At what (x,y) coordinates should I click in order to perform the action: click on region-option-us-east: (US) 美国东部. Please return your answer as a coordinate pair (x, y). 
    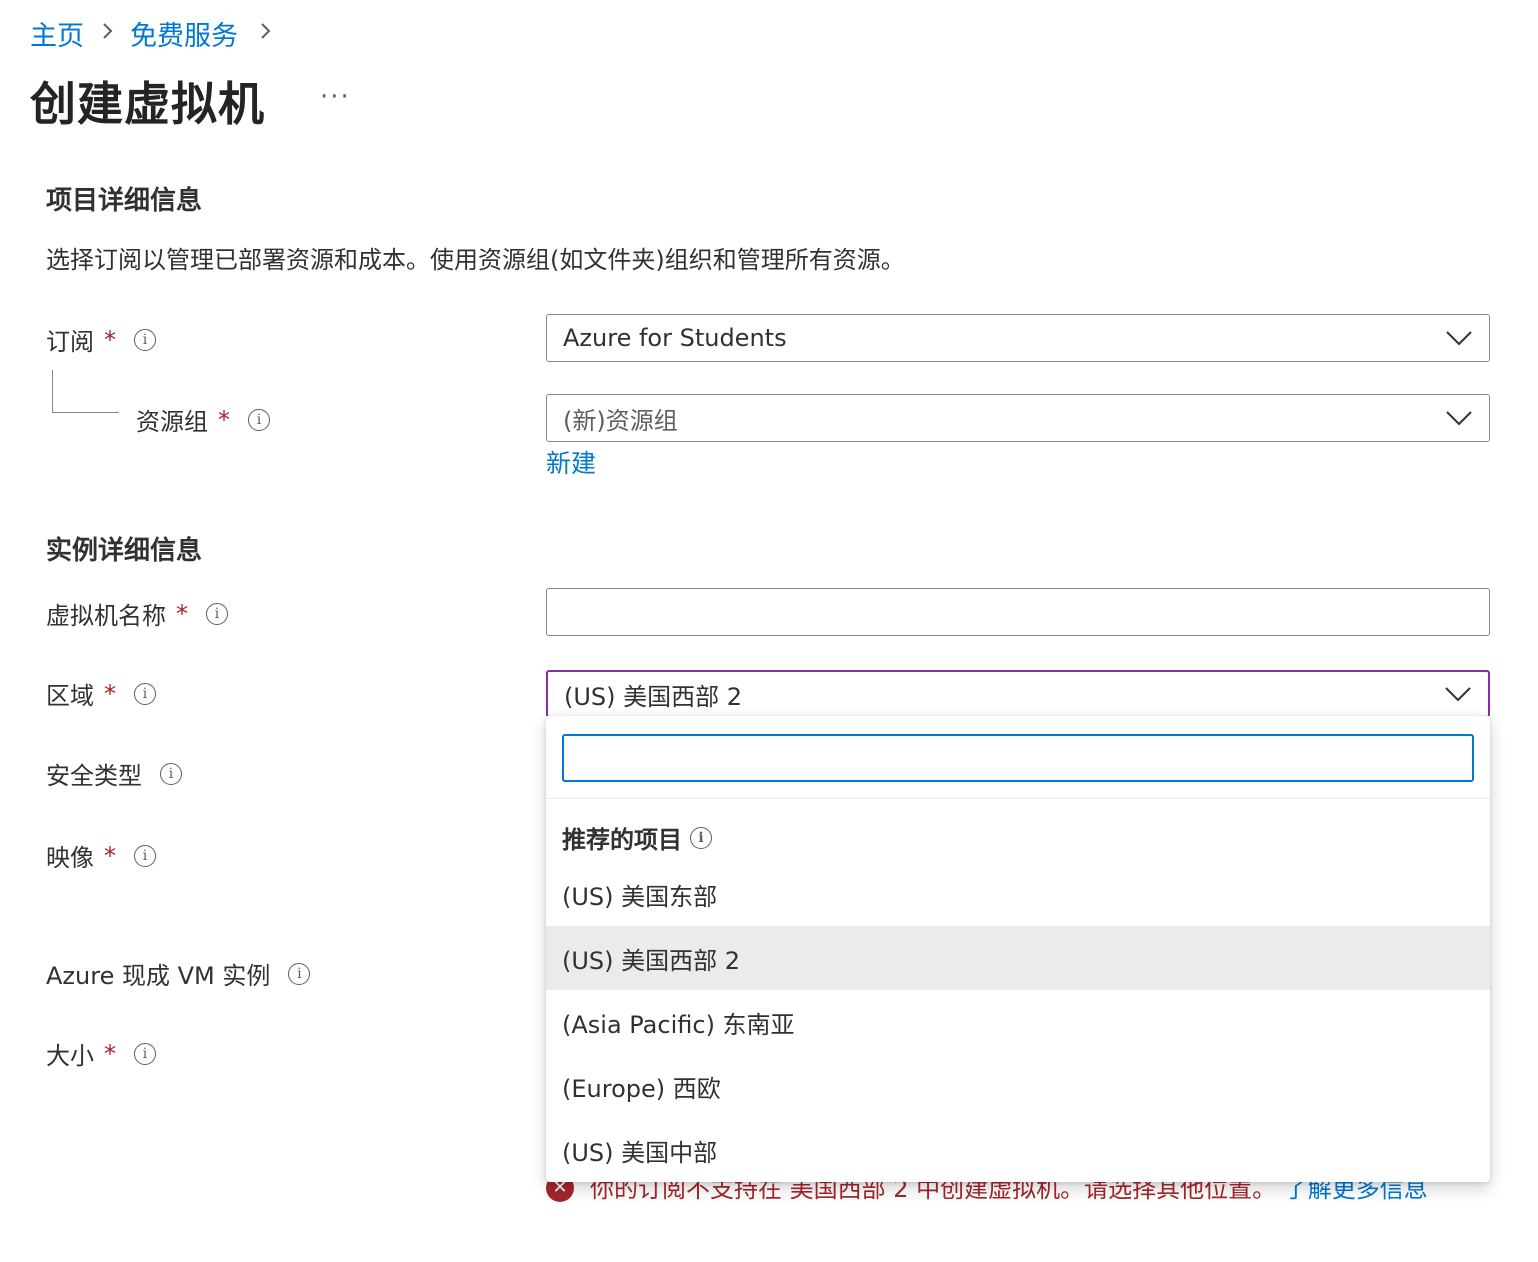
    Looking at the image, I should click on (1018, 894).